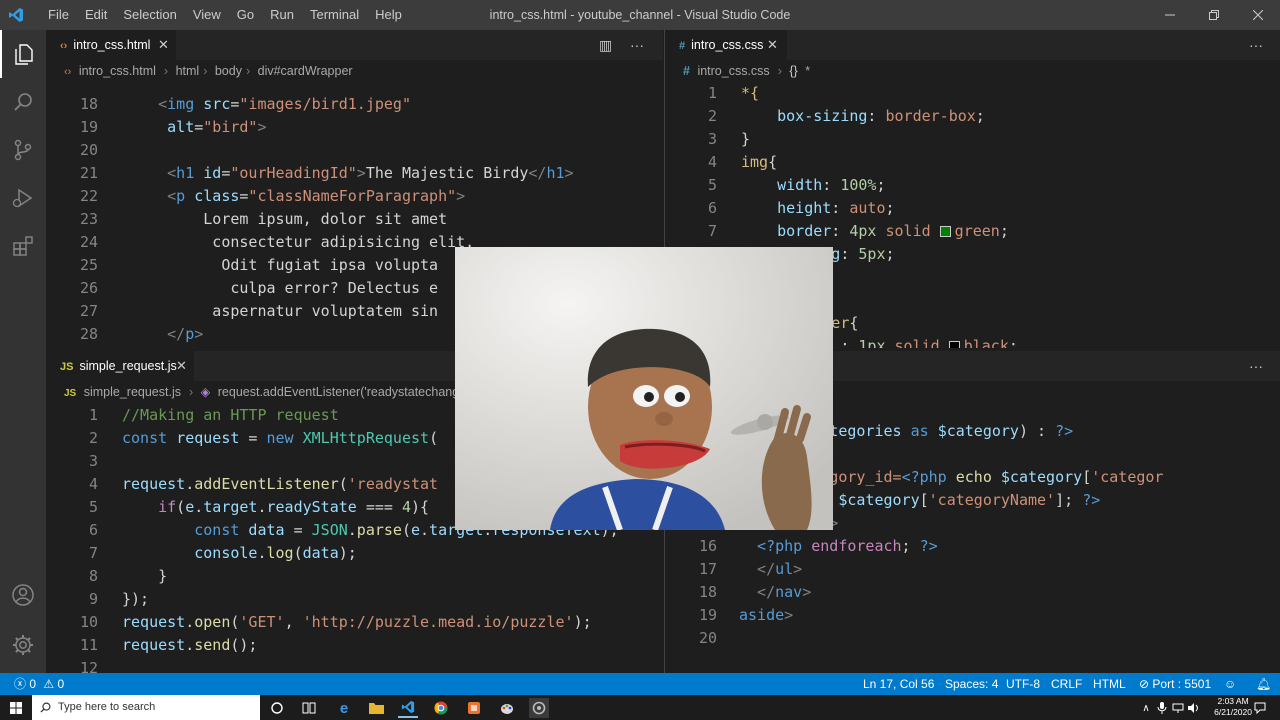  Describe the element at coordinates (972, 569) in the screenshot. I see `code-line: 17 </ul>` at that location.